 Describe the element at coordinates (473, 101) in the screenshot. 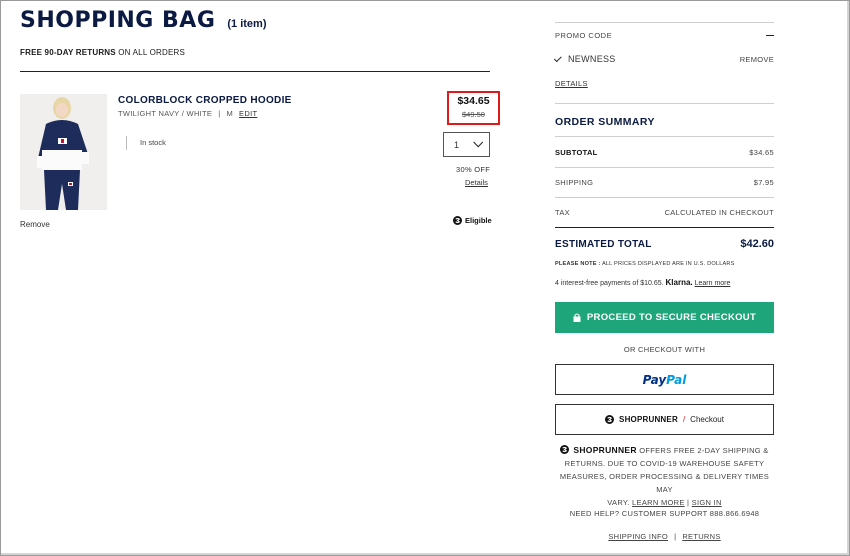

I see `sale-price: $34.65` at that location.